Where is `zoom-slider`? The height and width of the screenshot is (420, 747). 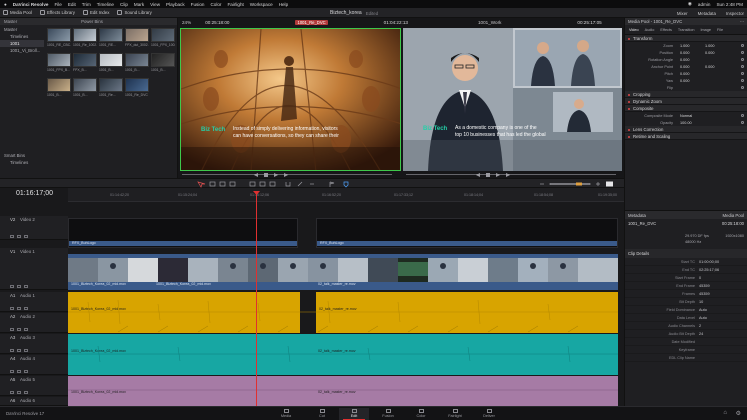 zoom-slider is located at coordinates (570, 184).